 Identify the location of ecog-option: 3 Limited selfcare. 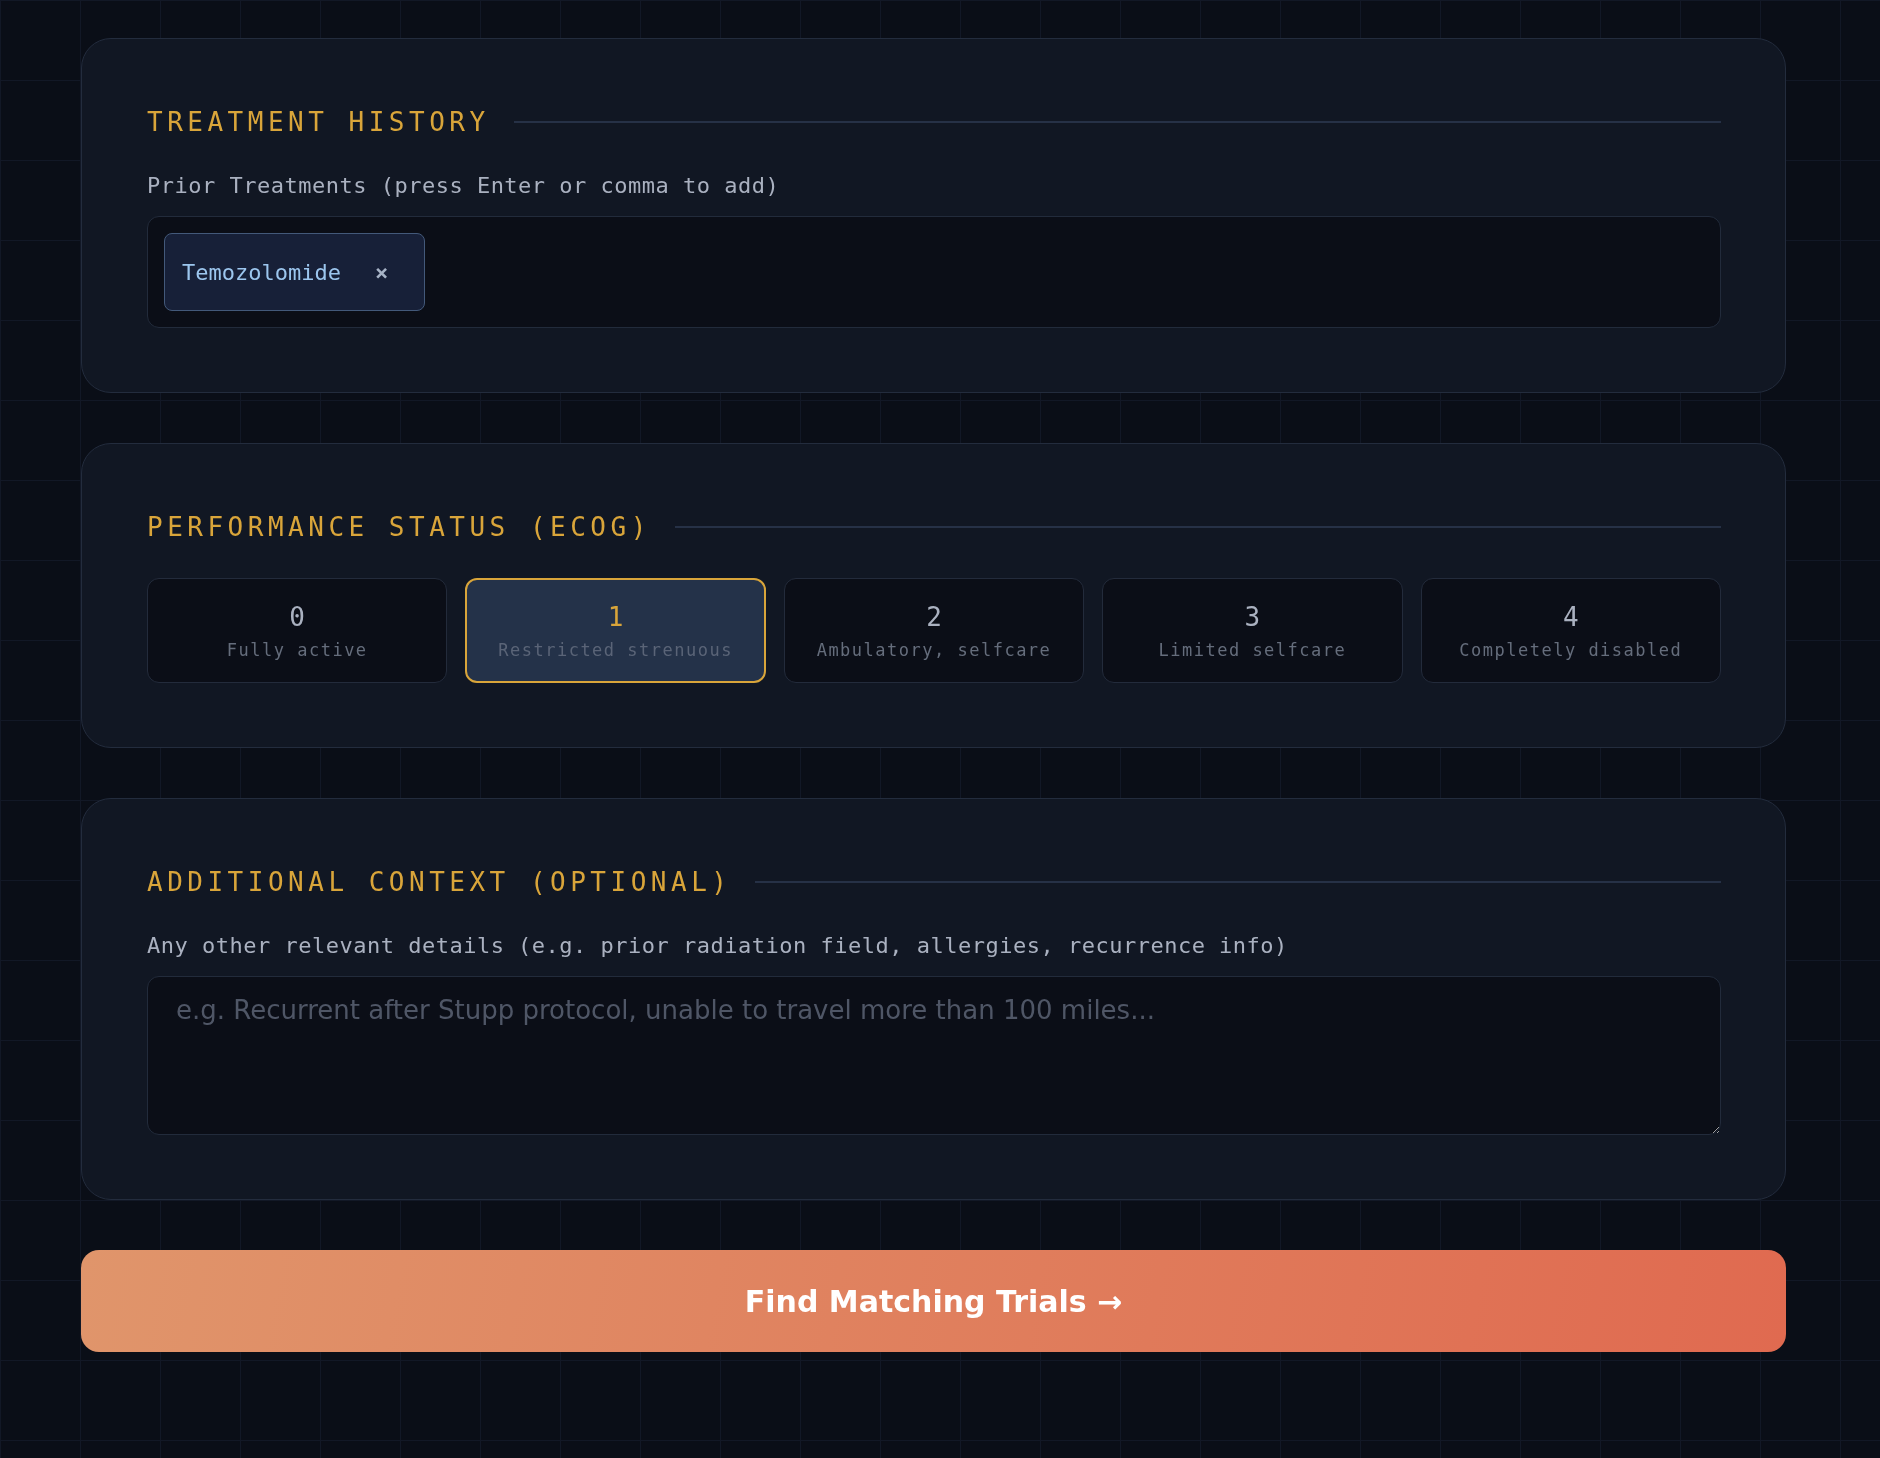
(1252, 630).